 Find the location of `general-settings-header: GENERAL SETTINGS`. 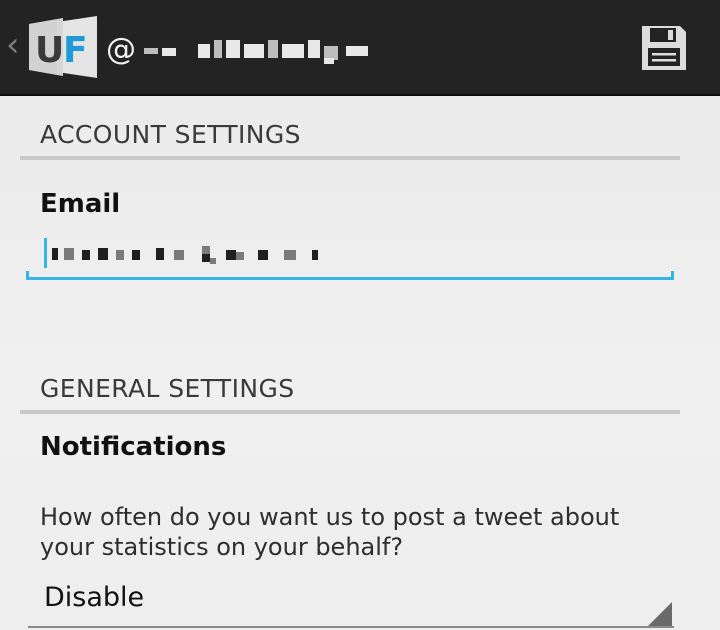

general-settings-header: GENERAL SETTINGS is located at coordinates (167, 388).